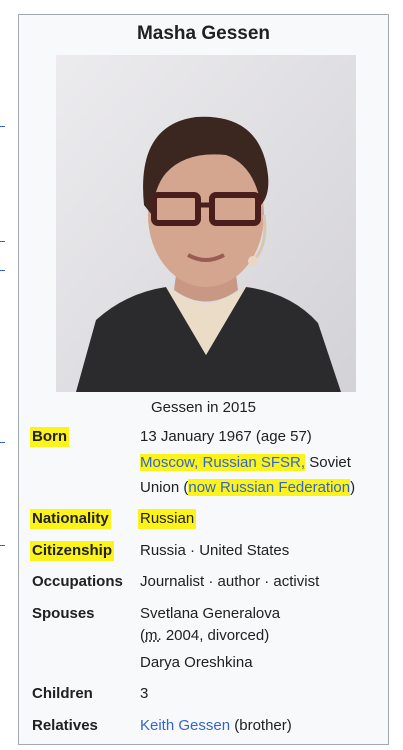 This screenshot has height=750, width=403. What do you see at coordinates (230, 581) in the screenshot?
I see `occupations-value: Journalist · author · activist` at bounding box center [230, 581].